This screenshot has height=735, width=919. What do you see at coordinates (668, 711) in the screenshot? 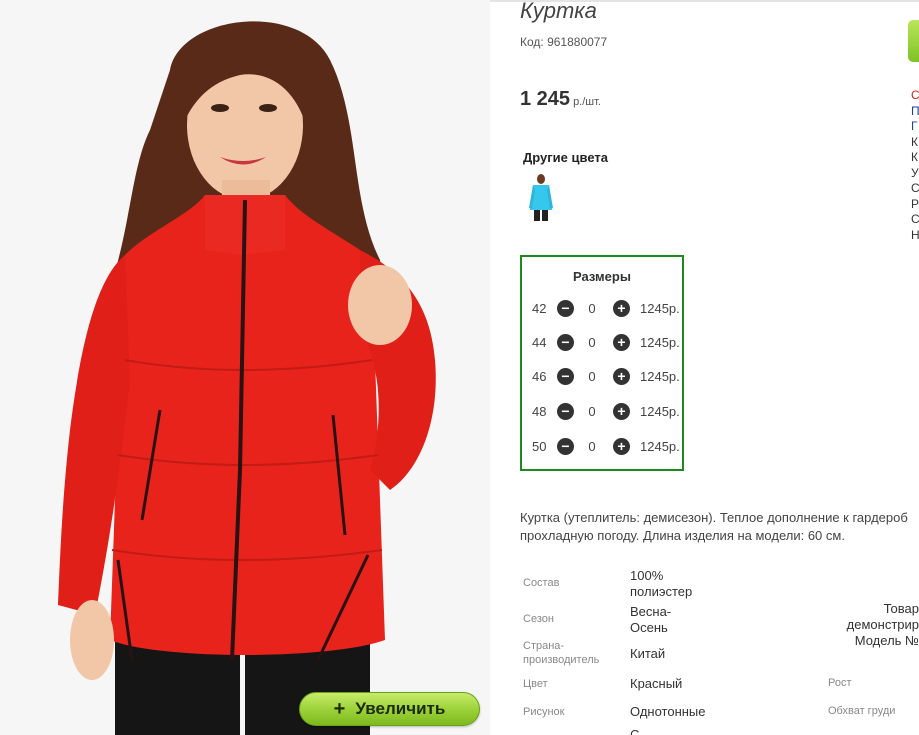
I see `spec-value-pattern: Однотонные` at bounding box center [668, 711].